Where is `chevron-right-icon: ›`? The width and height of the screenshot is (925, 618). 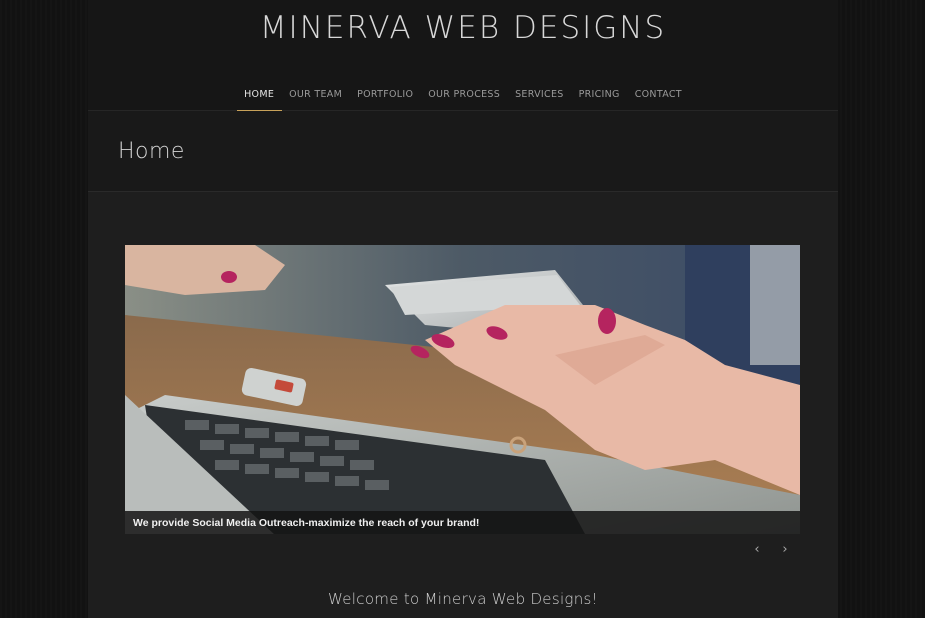
chevron-right-icon: › is located at coordinates (785, 549).